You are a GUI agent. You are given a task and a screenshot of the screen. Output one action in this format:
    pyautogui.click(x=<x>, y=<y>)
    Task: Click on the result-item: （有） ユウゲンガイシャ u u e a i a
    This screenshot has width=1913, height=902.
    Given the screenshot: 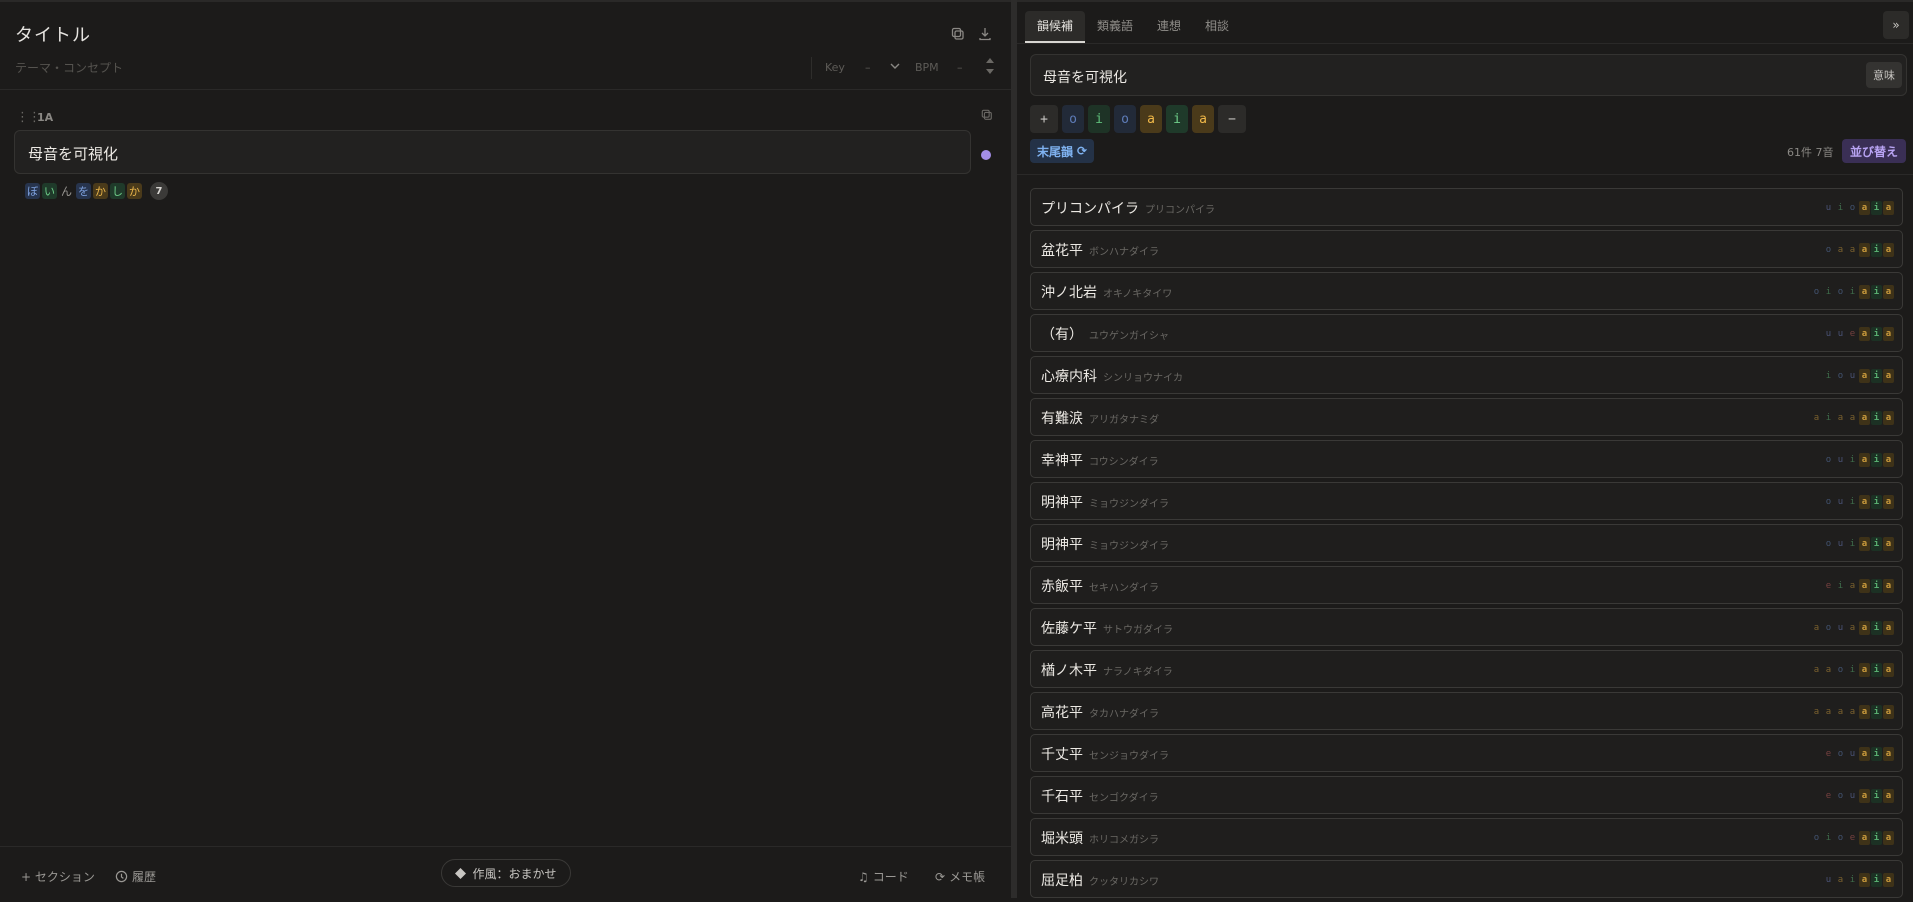 What is the action you would take?
    pyautogui.click(x=1466, y=333)
    